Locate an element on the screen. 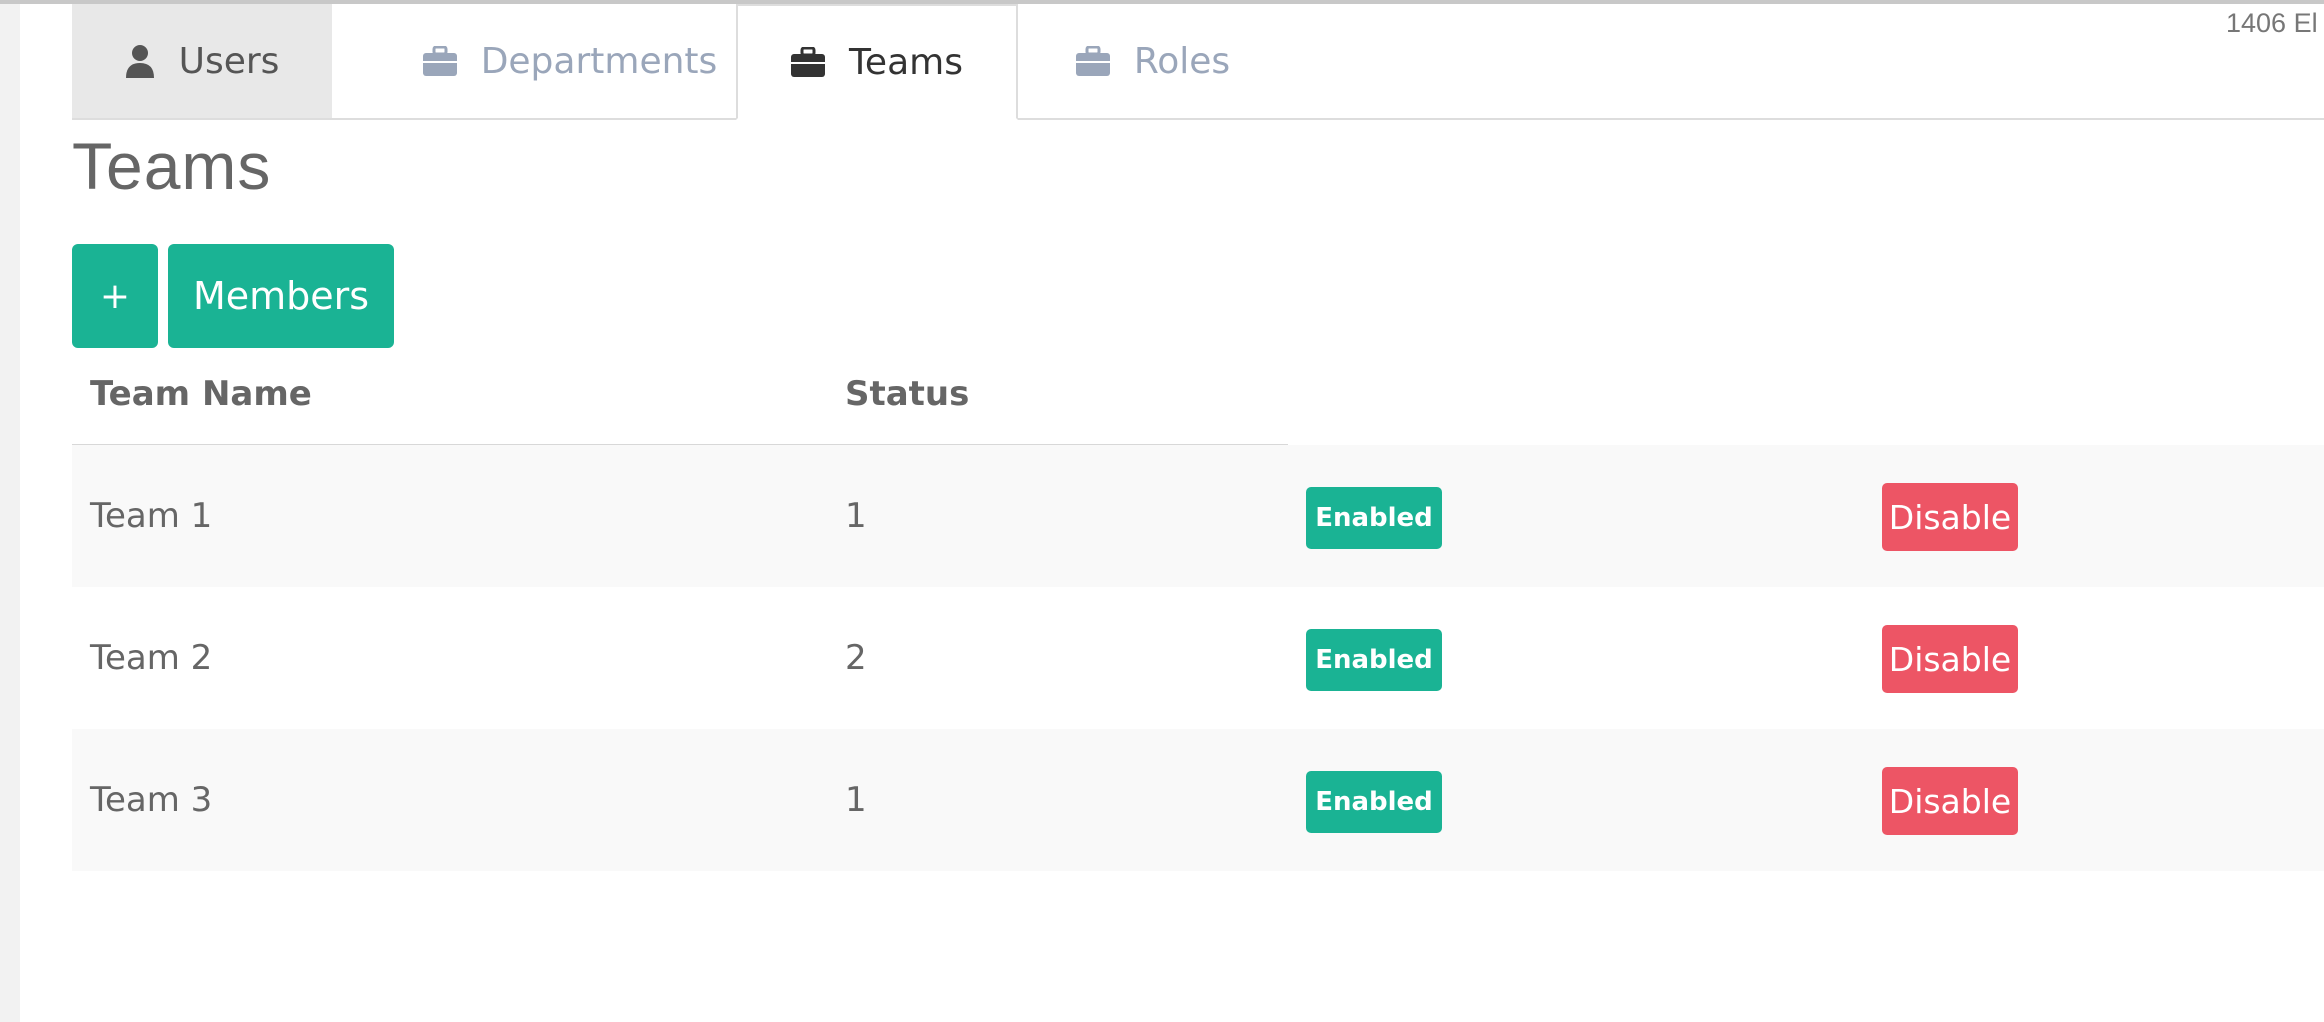 The width and height of the screenshot is (2324, 1022). tab-users: Users is located at coordinates (202, 61).